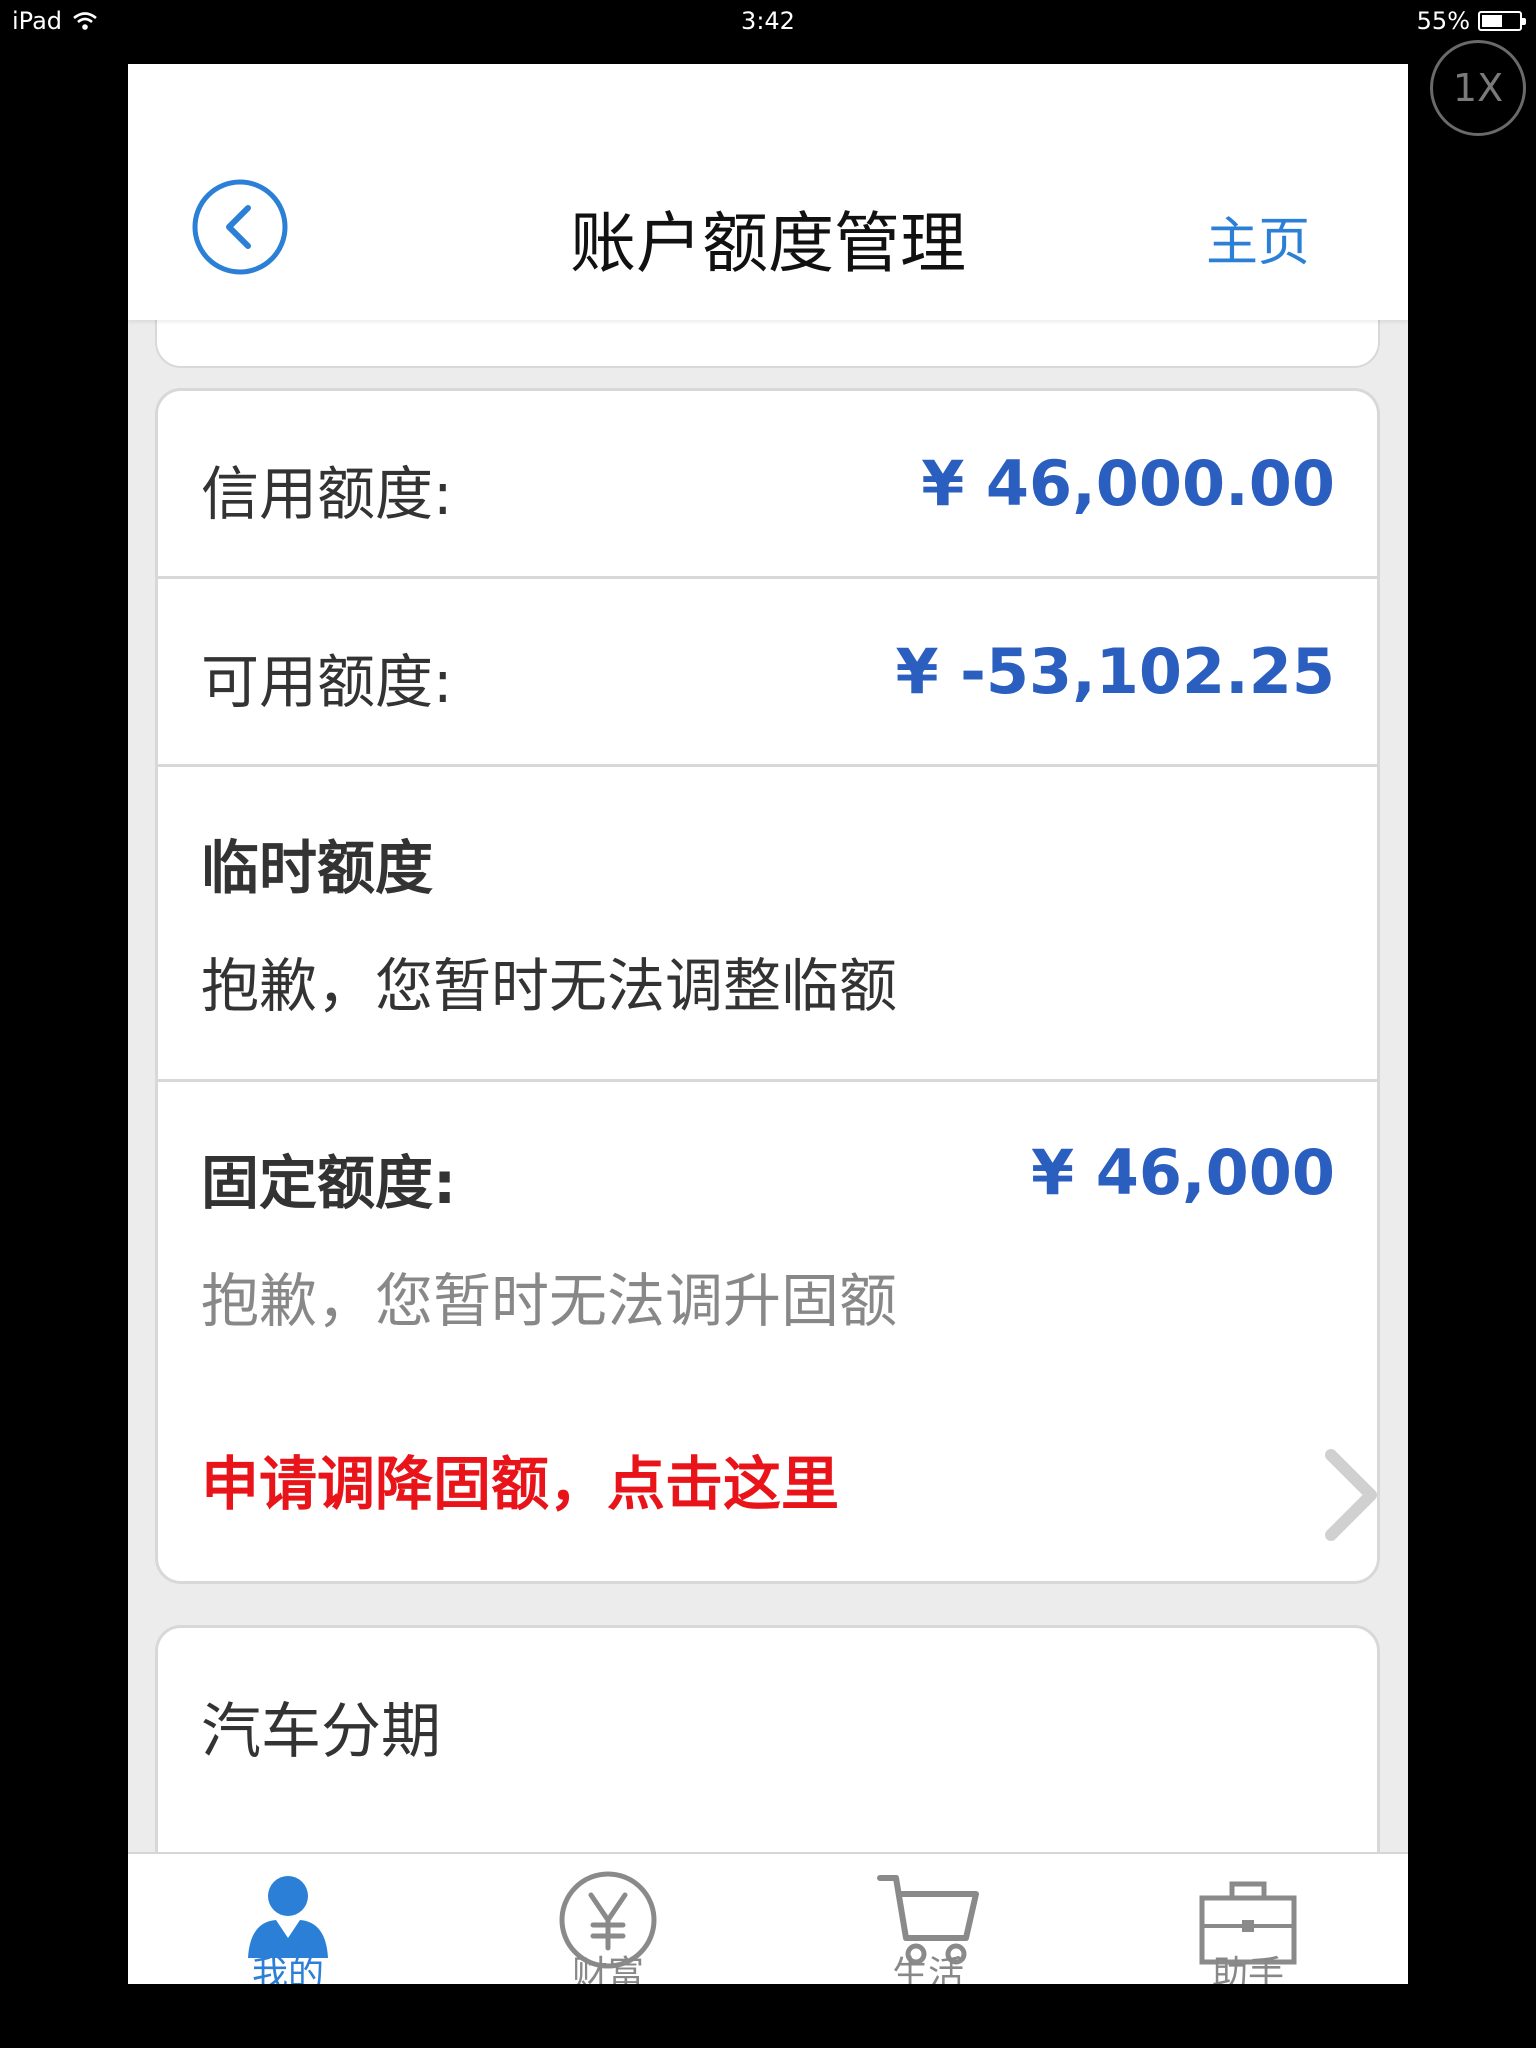 The height and width of the screenshot is (2048, 1536). What do you see at coordinates (767, 344) in the screenshot?
I see `previous-card-edge` at bounding box center [767, 344].